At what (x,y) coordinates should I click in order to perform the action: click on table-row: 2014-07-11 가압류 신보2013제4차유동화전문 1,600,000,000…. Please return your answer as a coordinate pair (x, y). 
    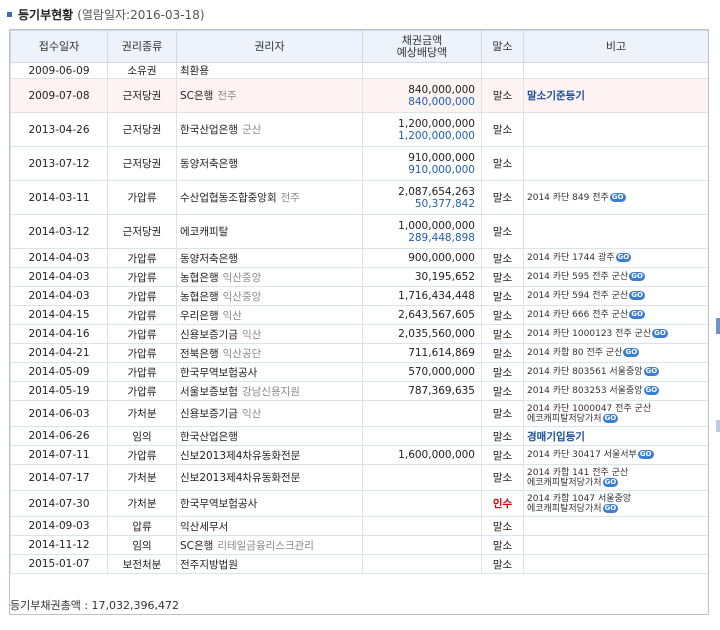
    Looking at the image, I should click on (359, 455).